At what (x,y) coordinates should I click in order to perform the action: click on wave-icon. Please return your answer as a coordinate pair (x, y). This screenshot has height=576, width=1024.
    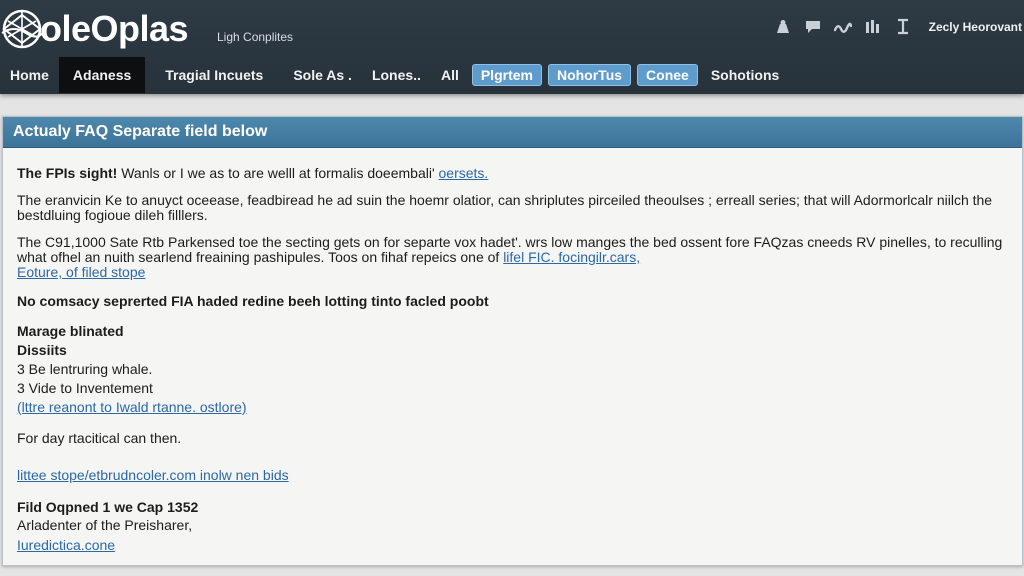
    Looking at the image, I should click on (843, 27).